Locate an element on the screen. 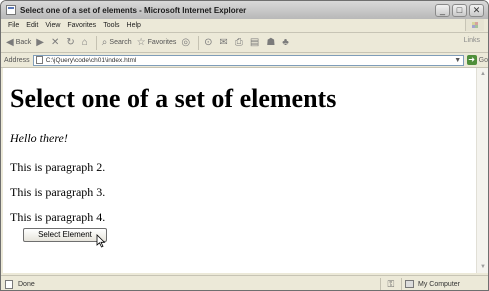 The image size is (489, 291). print-button: ⎙ is located at coordinates (240, 42).